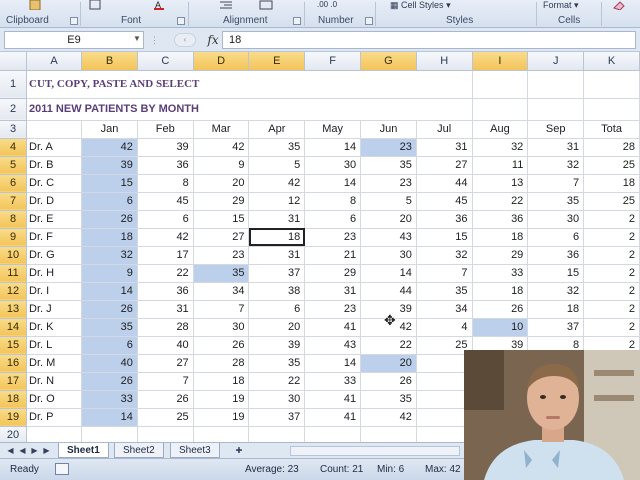  What do you see at coordinates (54, 345) in the screenshot?
I see `doctor-name: Dr. L` at bounding box center [54, 345].